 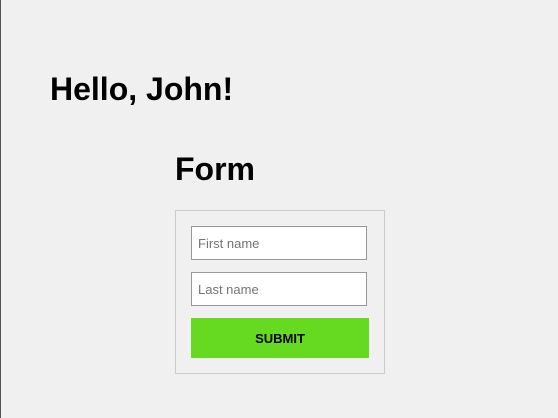 What do you see at coordinates (279, 243) in the screenshot?
I see `first-name-input` at bounding box center [279, 243].